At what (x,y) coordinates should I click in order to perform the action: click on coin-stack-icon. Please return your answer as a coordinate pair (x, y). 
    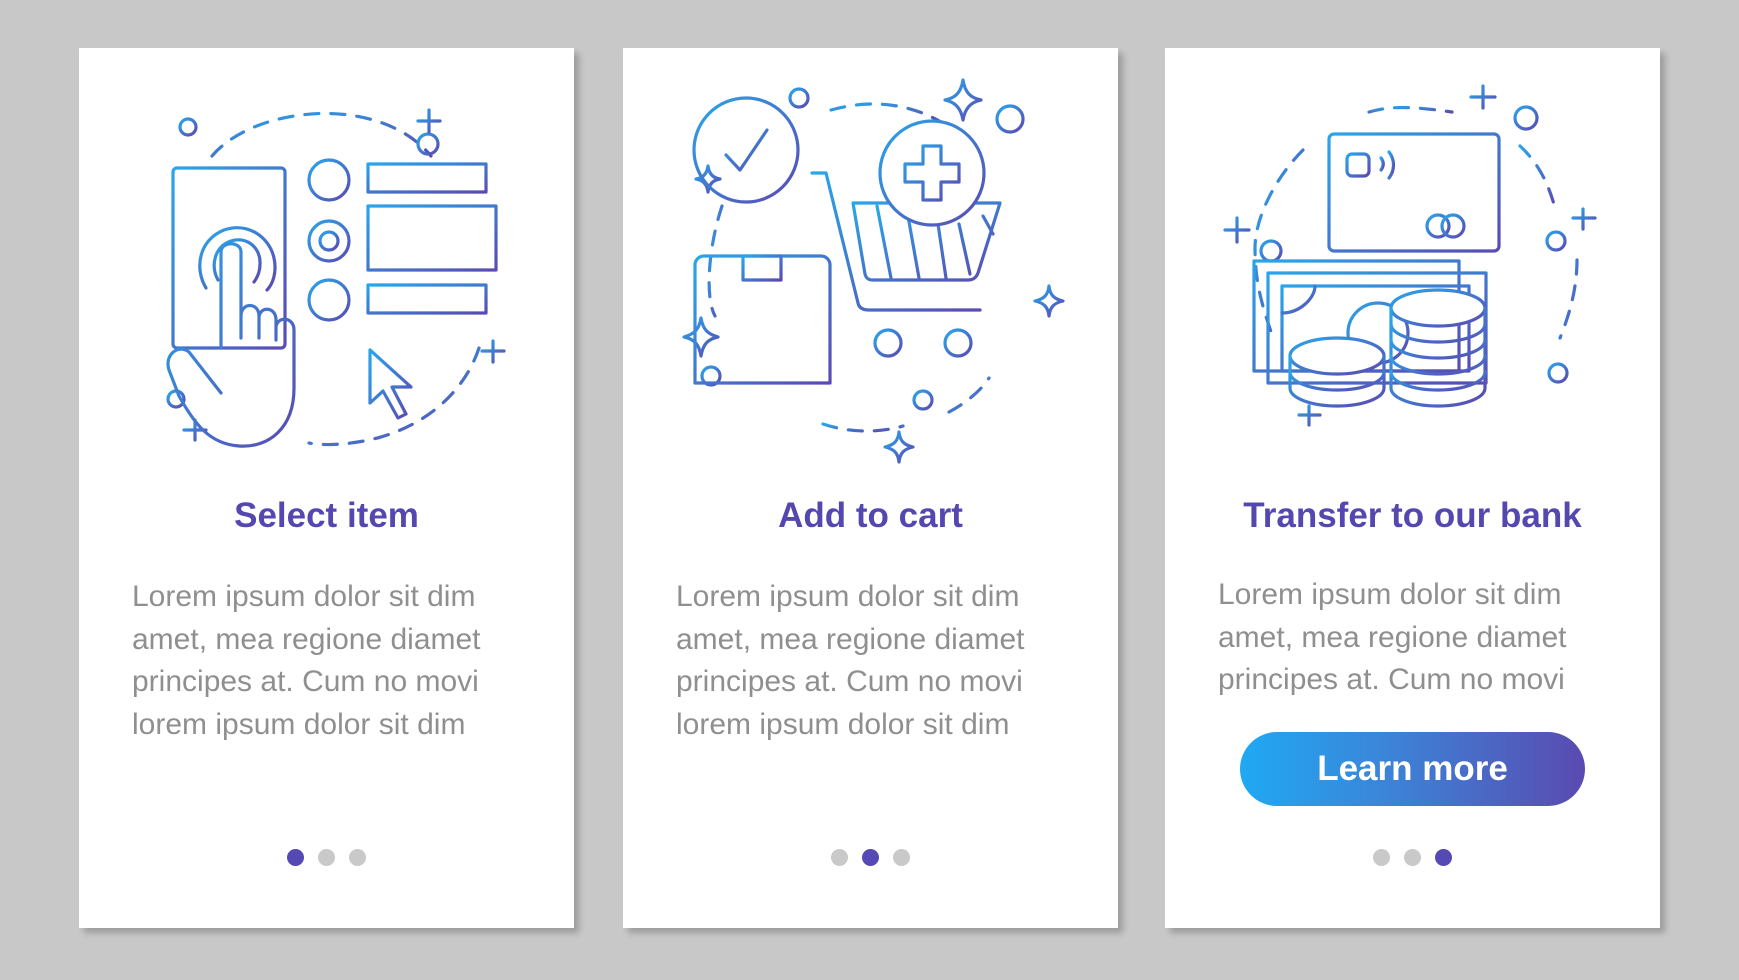
    Looking at the image, I should click on (1387, 348).